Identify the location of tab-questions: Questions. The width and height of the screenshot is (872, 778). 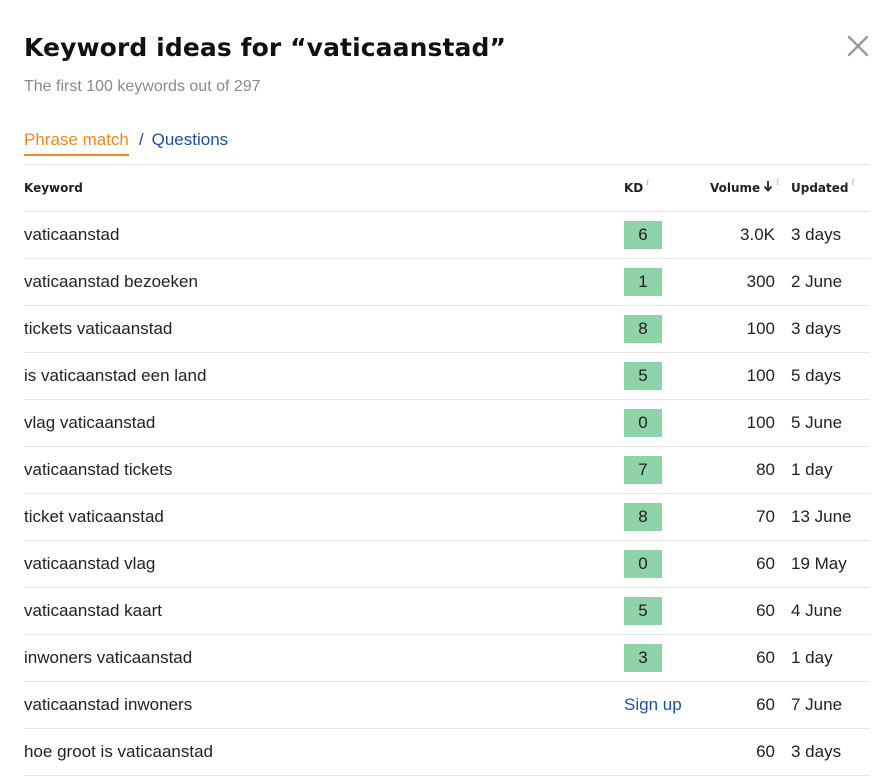
(190, 140).